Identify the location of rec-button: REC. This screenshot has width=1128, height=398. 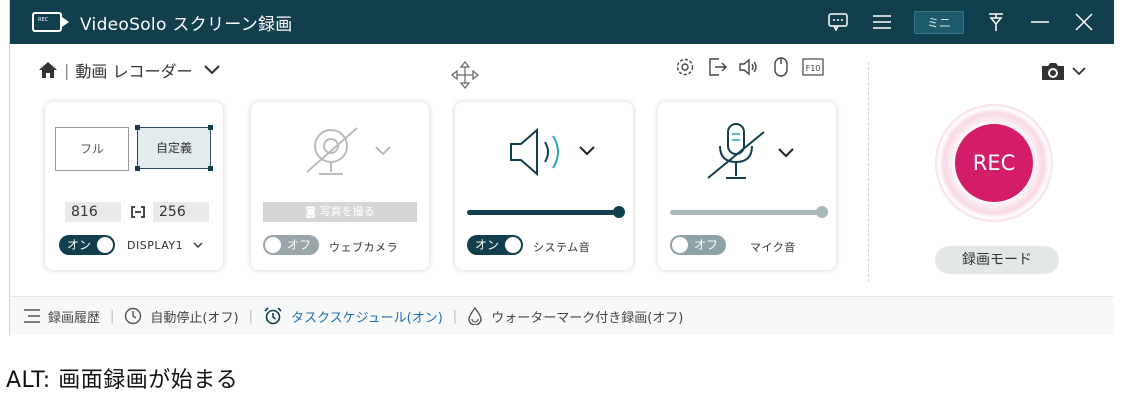
(994, 163).